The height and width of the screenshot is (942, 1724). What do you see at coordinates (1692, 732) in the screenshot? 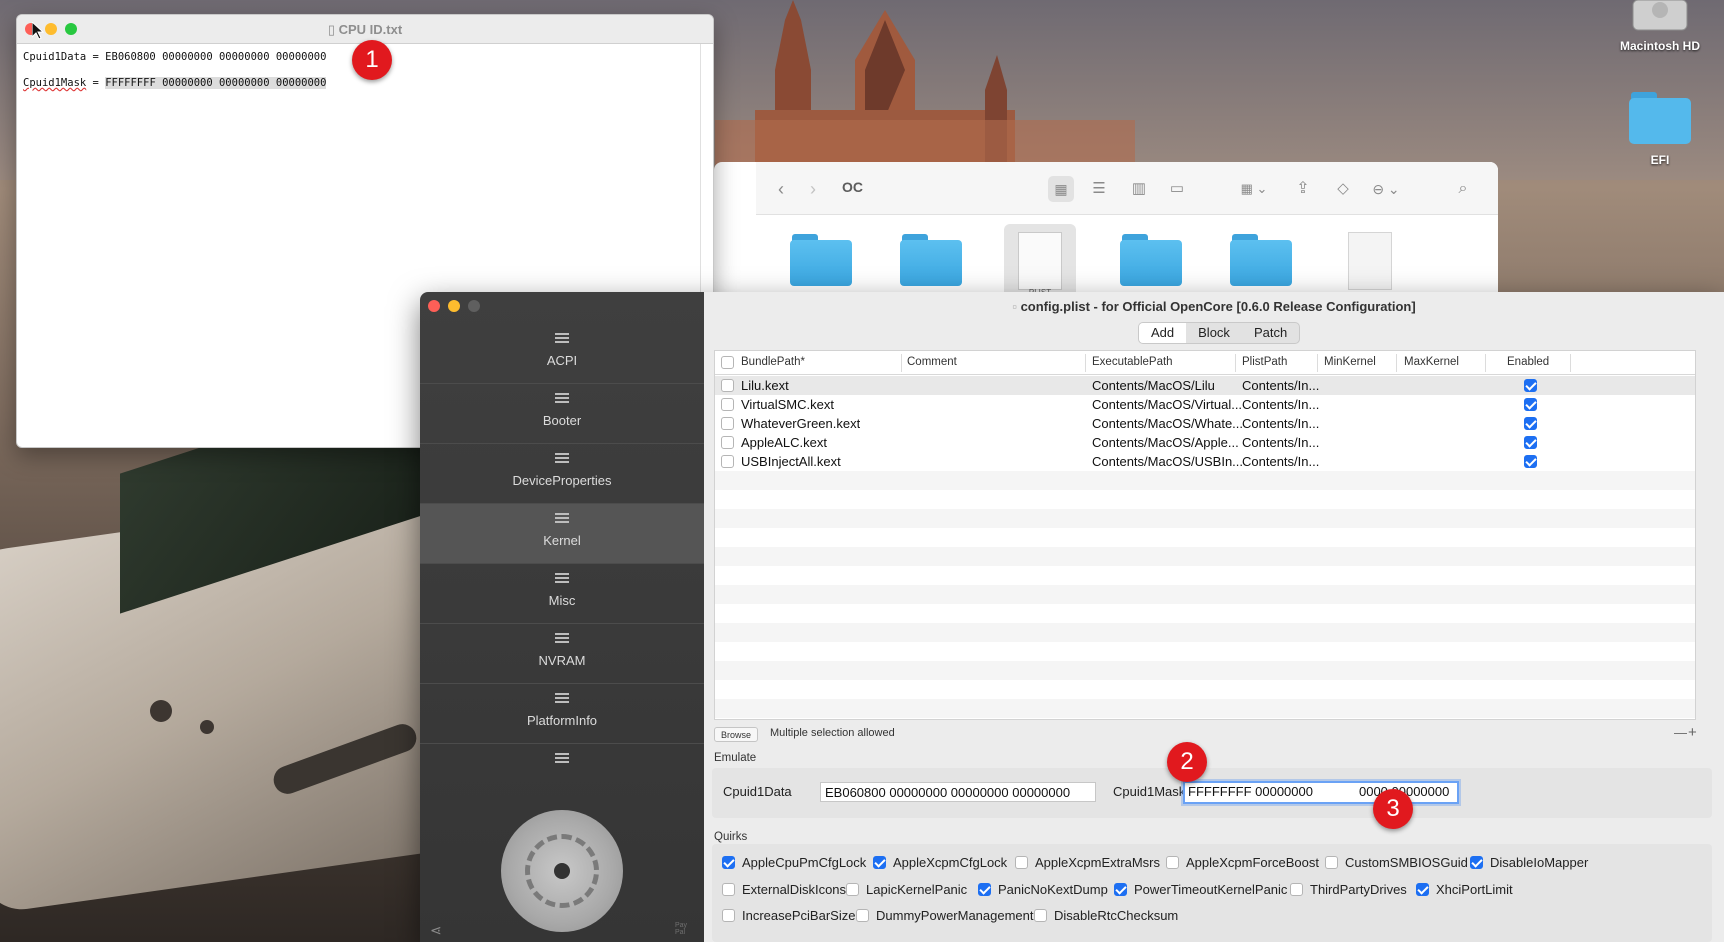
I see `add-button: +` at bounding box center [1692, 732].